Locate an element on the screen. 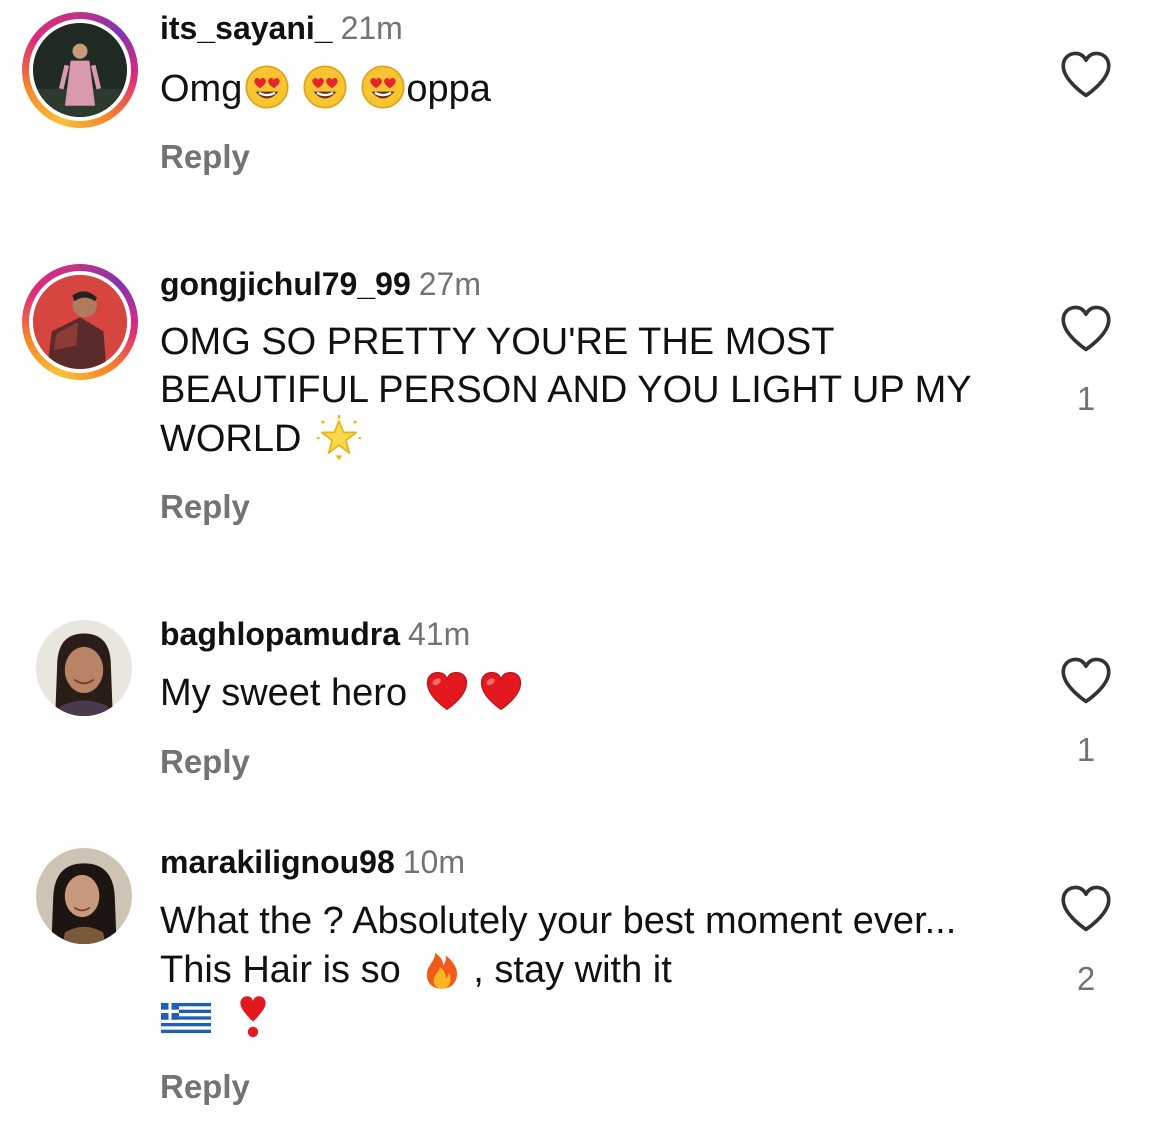  timestamp: 21m is located at coordinates (371, 28).